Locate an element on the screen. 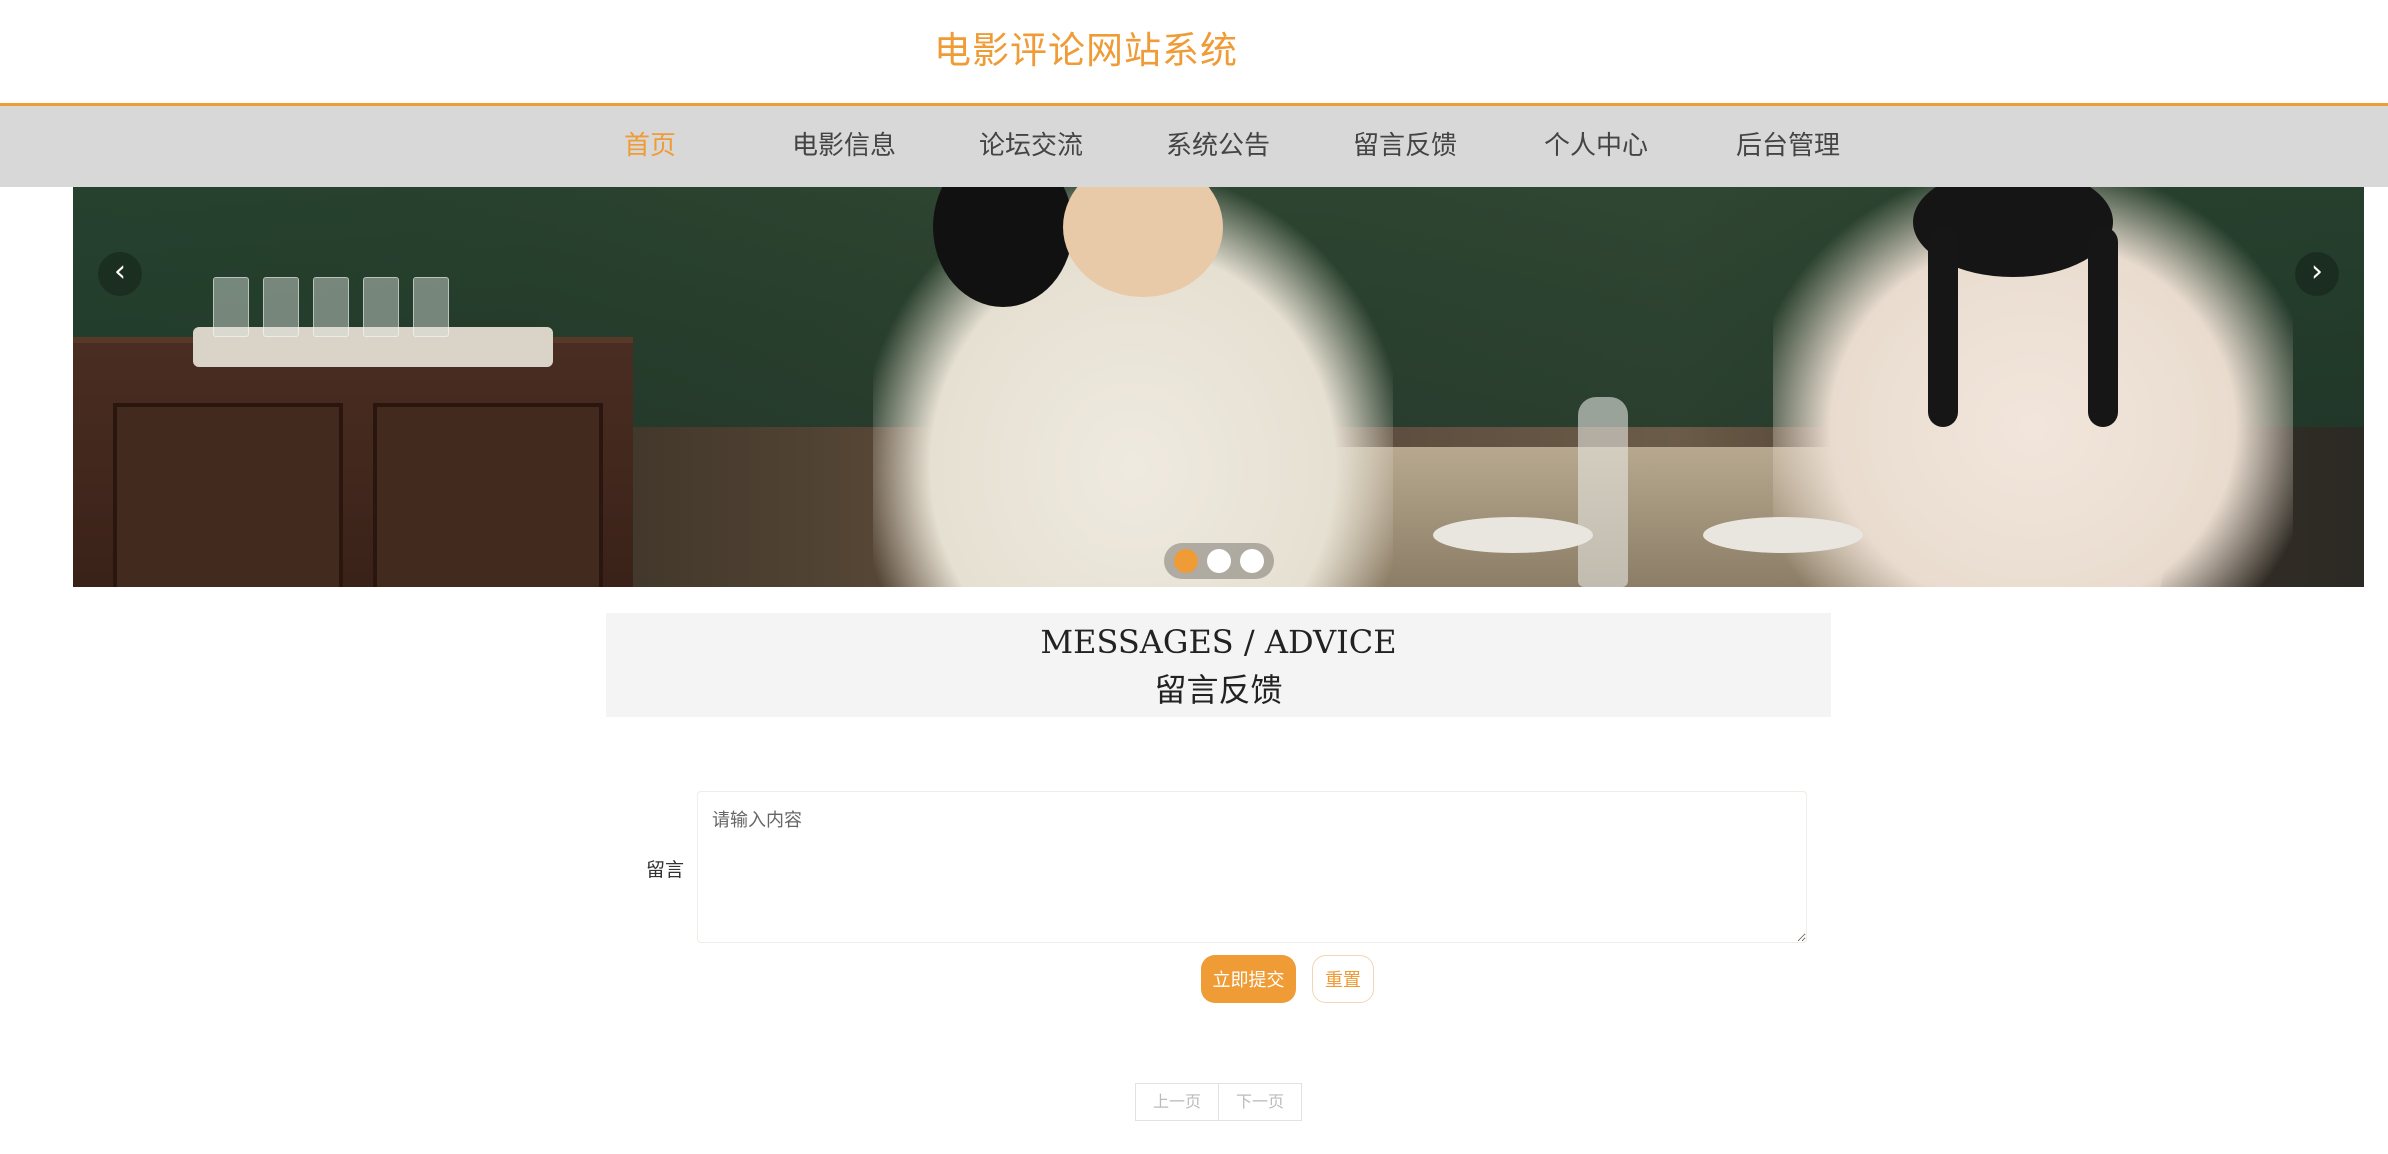  carousel-indicators is located at coordinates (1219, 561).